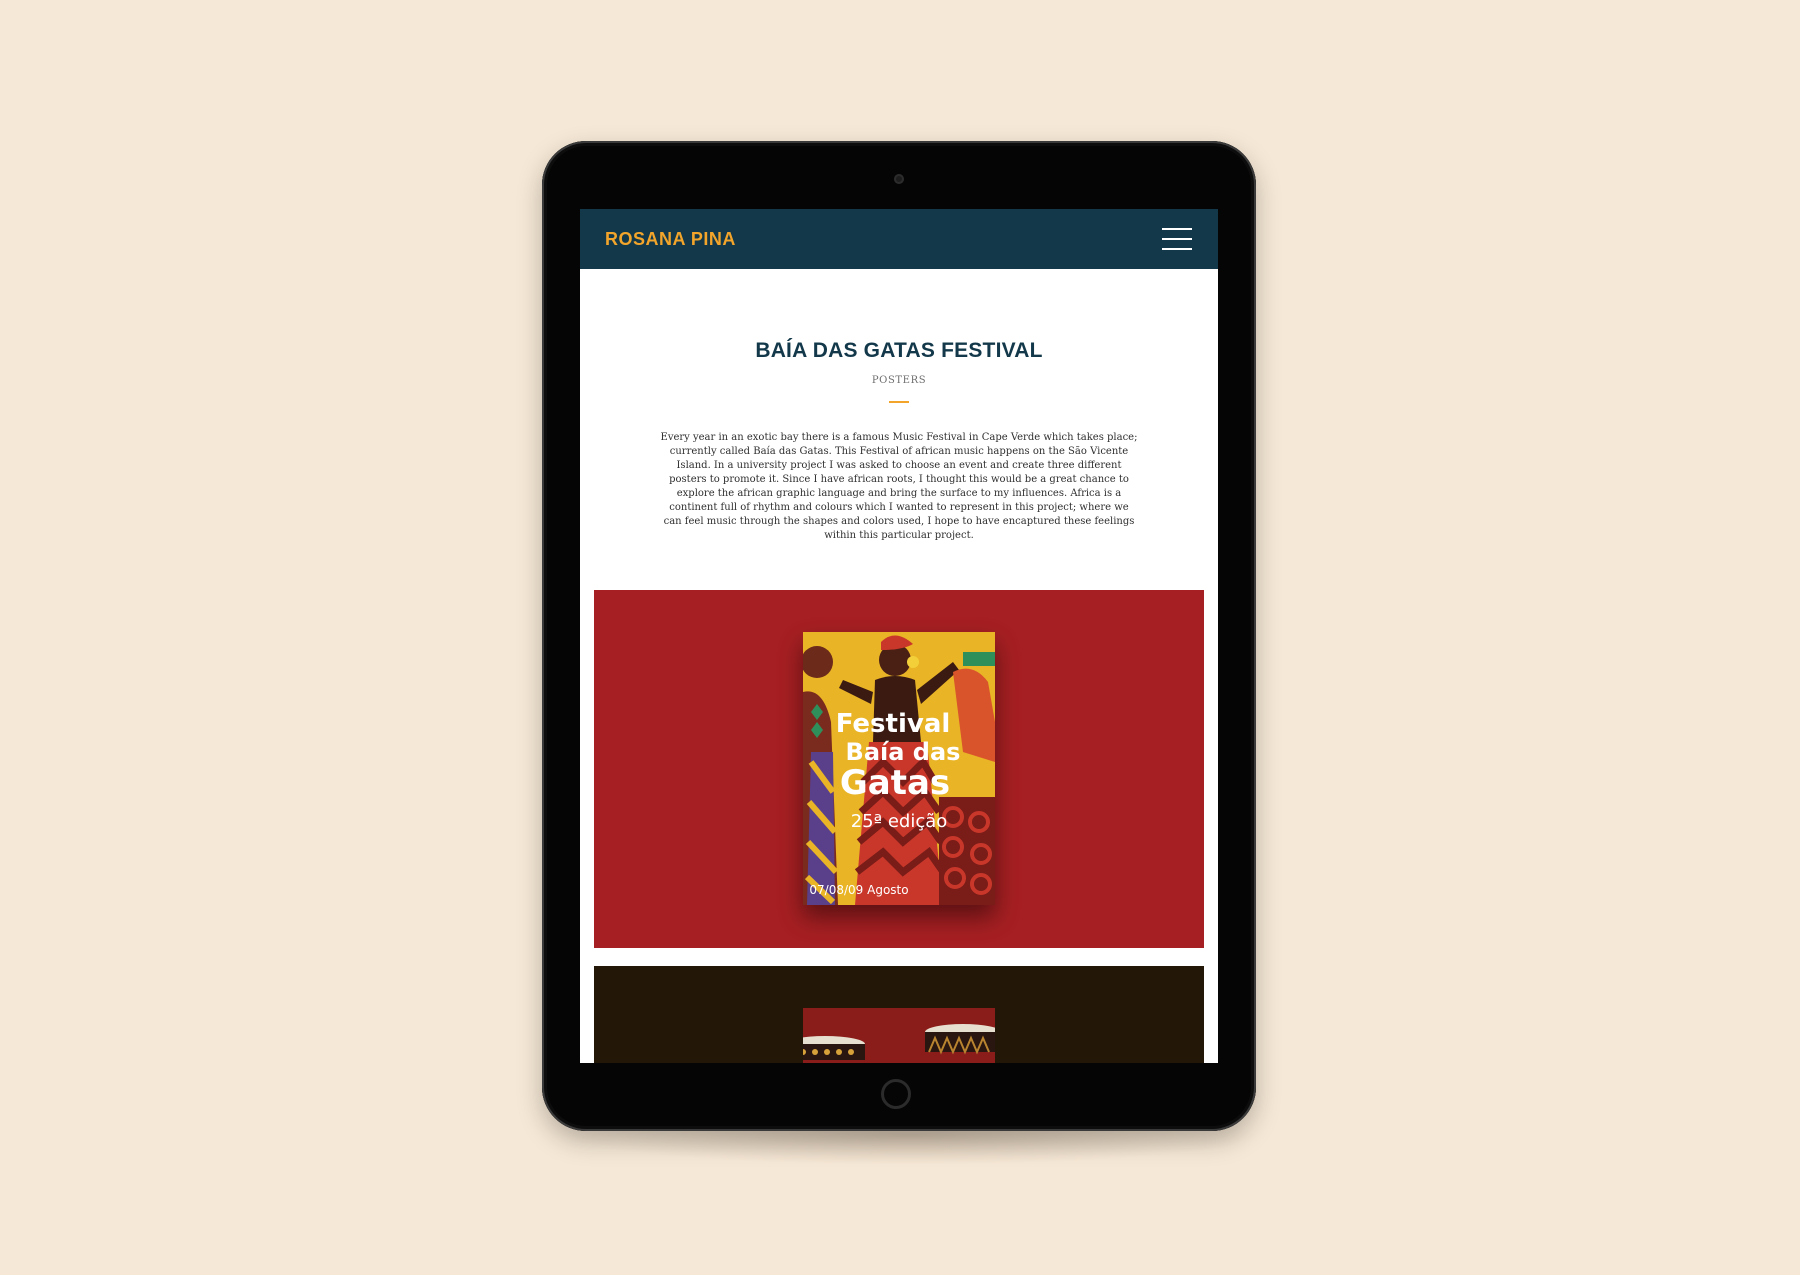  What do you see at coordinates (895, 783) in the screenshot?
I see `poster-title-line3: Gatas` at bounding box center [895, 783].